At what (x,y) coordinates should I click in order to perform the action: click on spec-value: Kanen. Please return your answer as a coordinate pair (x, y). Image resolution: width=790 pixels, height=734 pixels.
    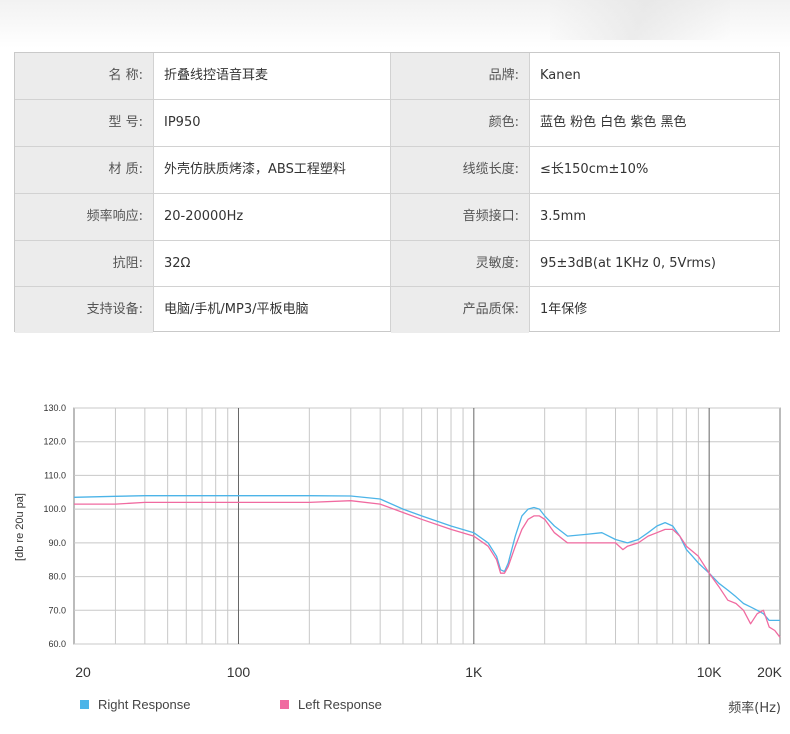
    Looking at the image, I should click on (560, 75).